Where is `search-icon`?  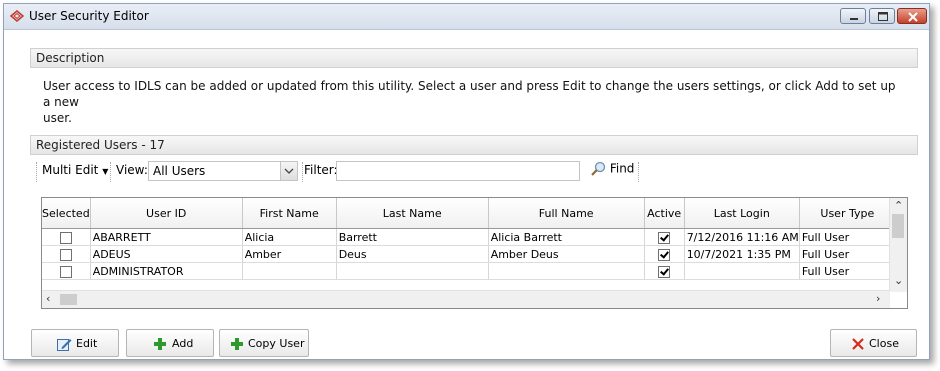 search-icon is located at coordinates (598, 168).